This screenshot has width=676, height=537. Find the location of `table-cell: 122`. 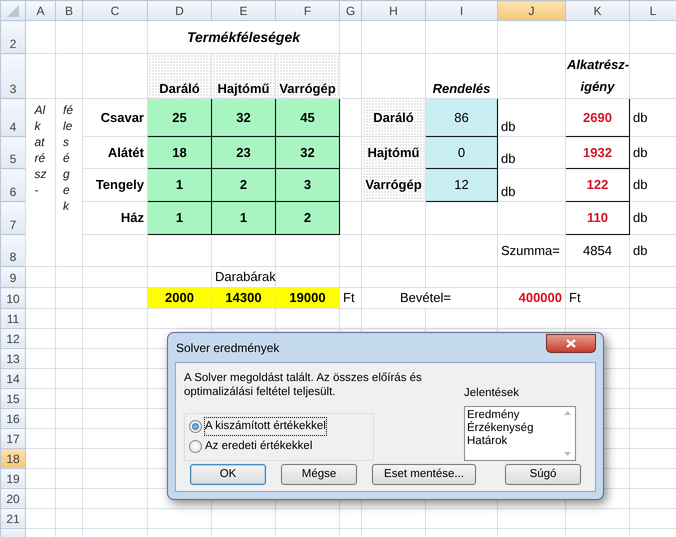

table-cell: 122 is located at coordinates (598, 185).